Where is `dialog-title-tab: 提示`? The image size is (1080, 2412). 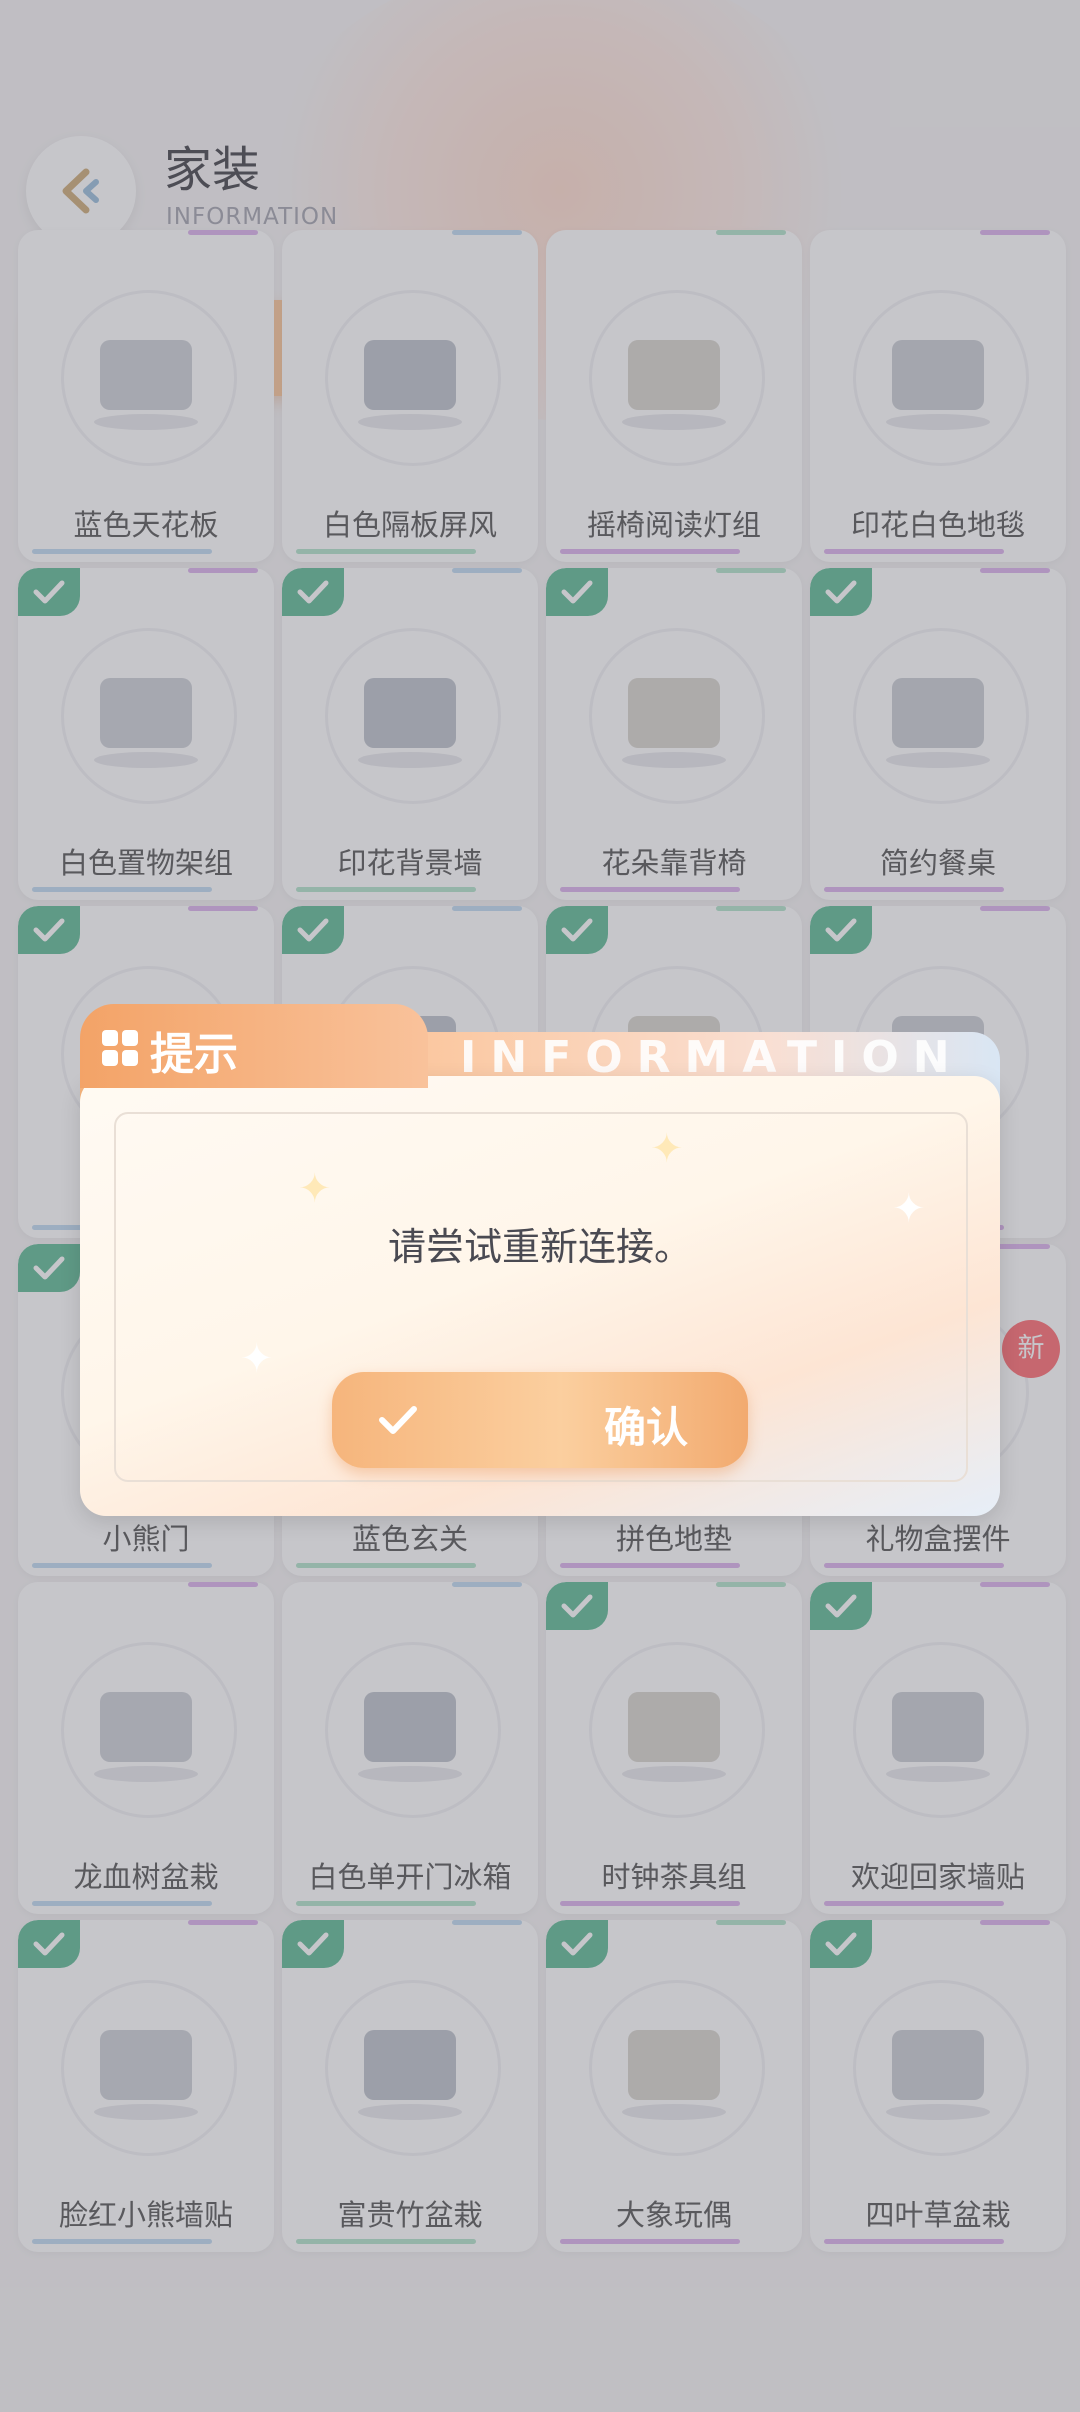 dialog-title-tab: 提示 is located at coordinates (254, 1046).